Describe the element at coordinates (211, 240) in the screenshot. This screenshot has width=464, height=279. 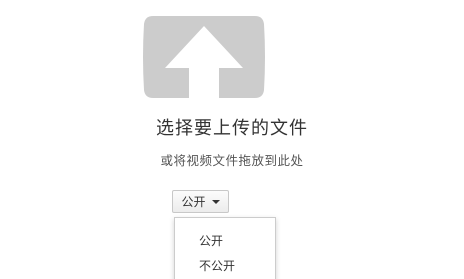
I see `menu-item-public: 公开` at that location.